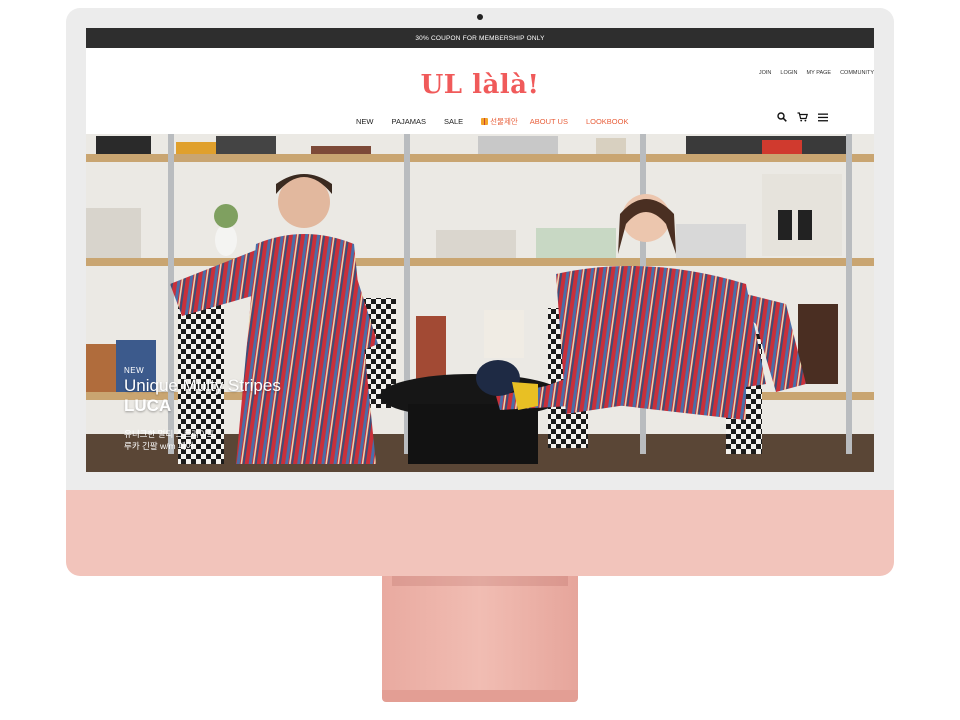 The width and height of the screenshot is (960, 720). What do you see at coordinates (202, 440) in the screenshot?
I see `hero-description: 유니크한 멀티 스트라이프 루카 긴팔 w/m 페어` at bounding box center [202, 440].